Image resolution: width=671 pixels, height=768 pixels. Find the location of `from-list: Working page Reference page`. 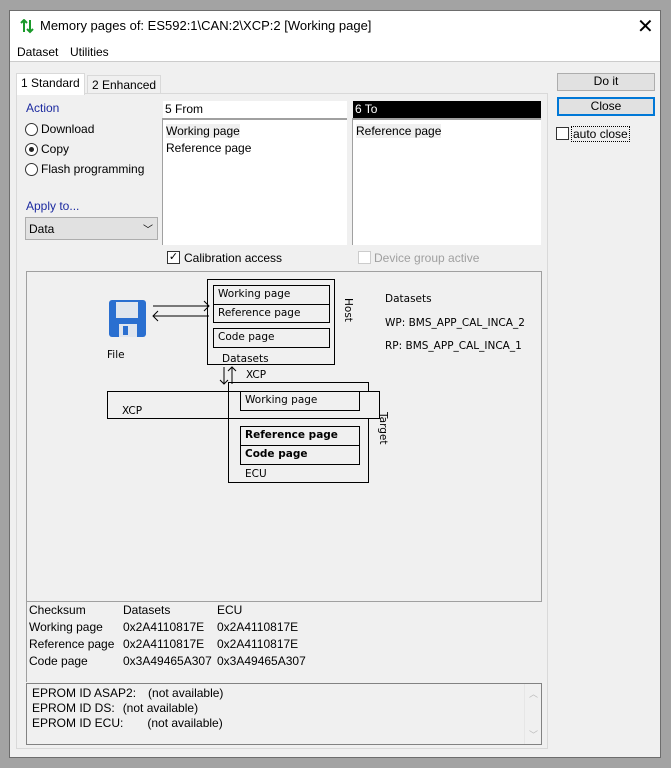

from-list: Working page Reference page is located at coordinates (254, 181).